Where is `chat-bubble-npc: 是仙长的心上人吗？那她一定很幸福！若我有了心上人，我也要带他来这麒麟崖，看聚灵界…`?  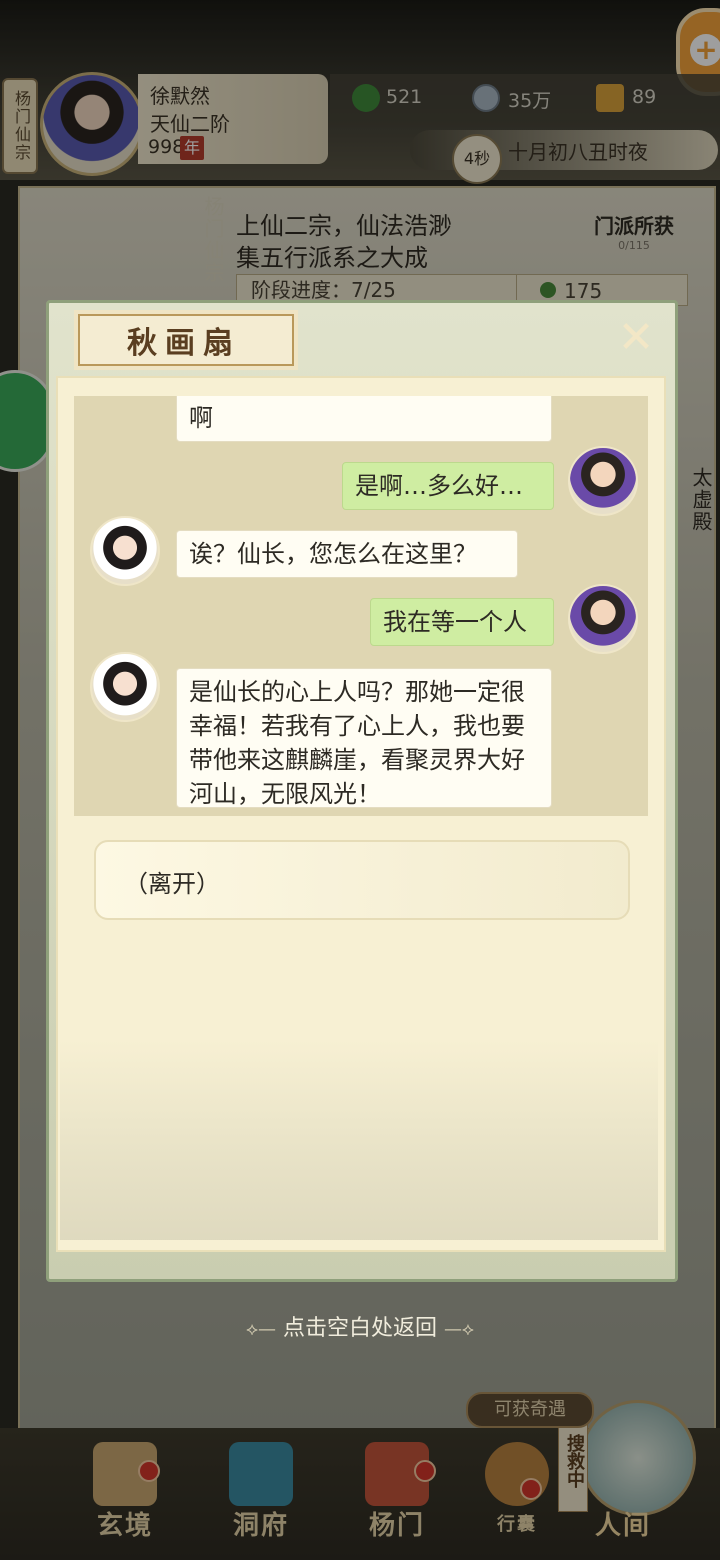 chat-bubble-npc: 是仙长的心上人吗？那她一定很幸福！若我有了心上人，我也要带他来这麒麟崖，看聚灵界… is located at coordinates (364, 738).